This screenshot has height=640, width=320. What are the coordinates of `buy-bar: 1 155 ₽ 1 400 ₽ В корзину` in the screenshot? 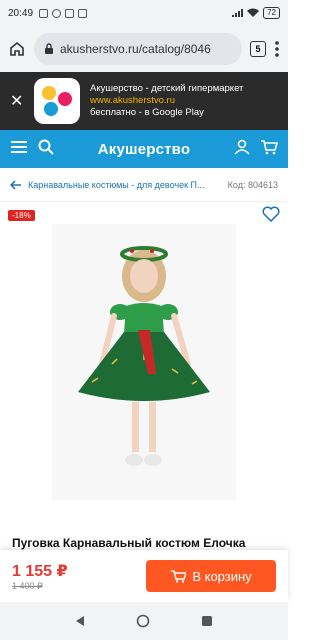 It's located at (144, 576).